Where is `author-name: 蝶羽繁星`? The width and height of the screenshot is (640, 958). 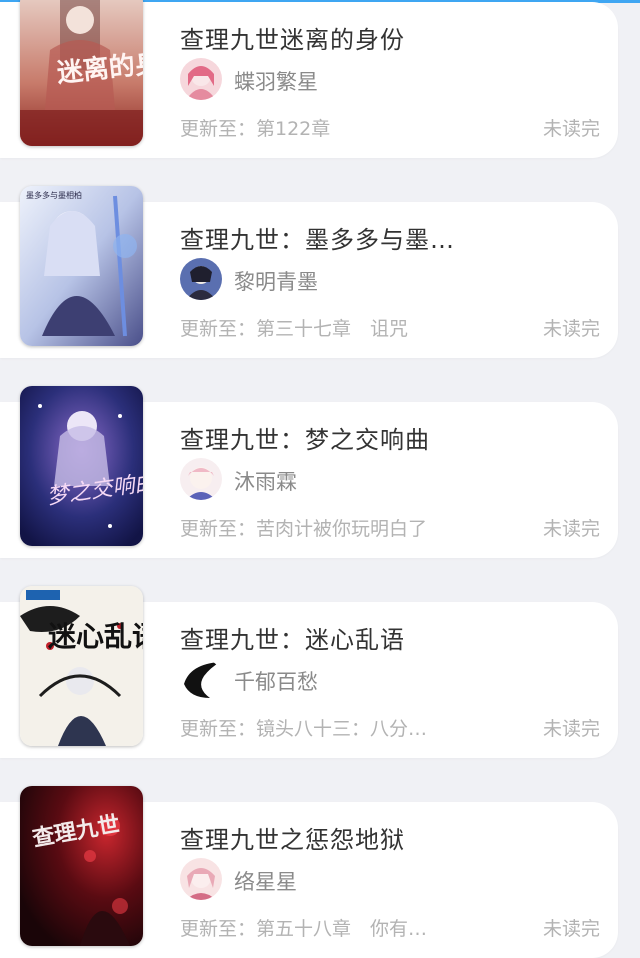 author-name: 蝶羽繁星 is located at coordinates (276, 82).